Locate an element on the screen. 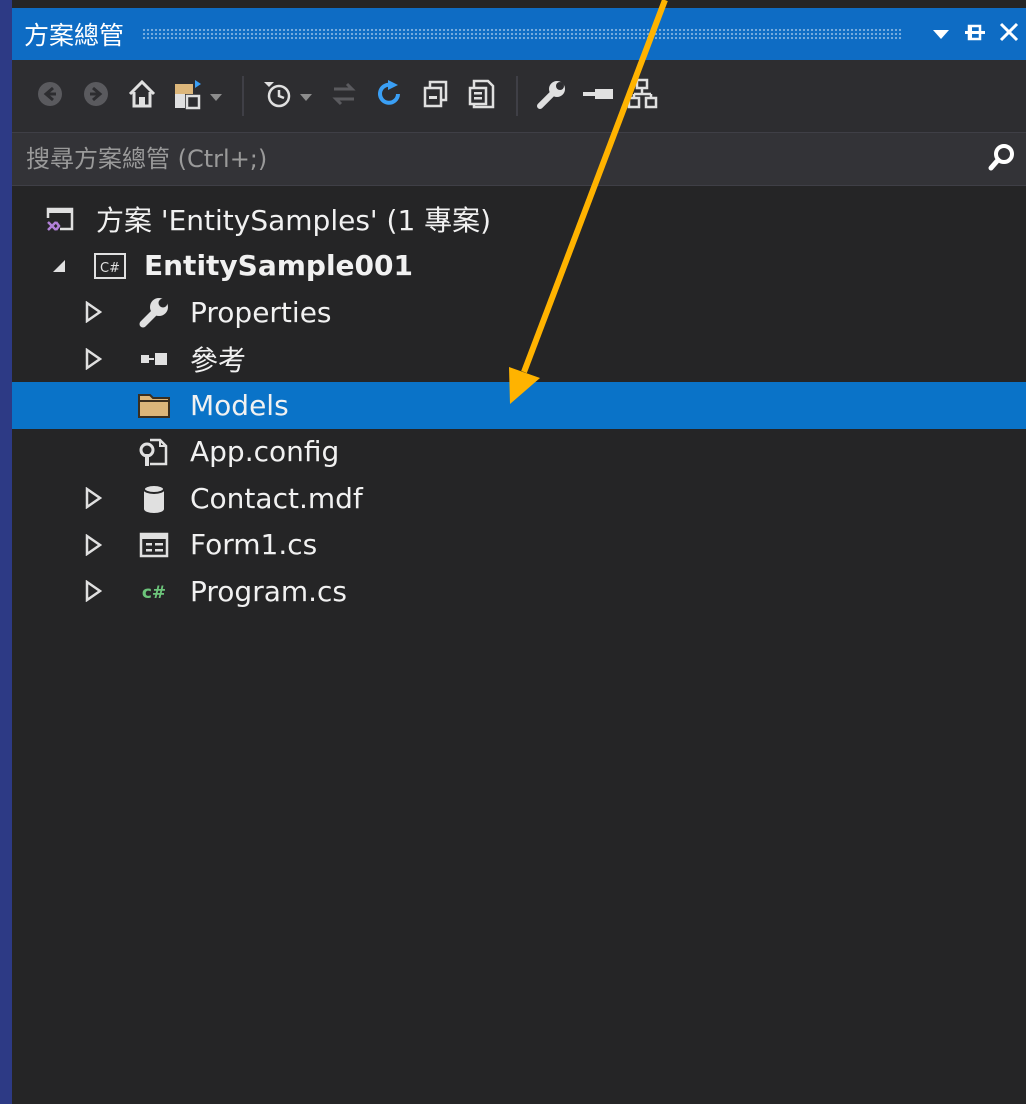  references-icon is located at coordinates (154, 359).